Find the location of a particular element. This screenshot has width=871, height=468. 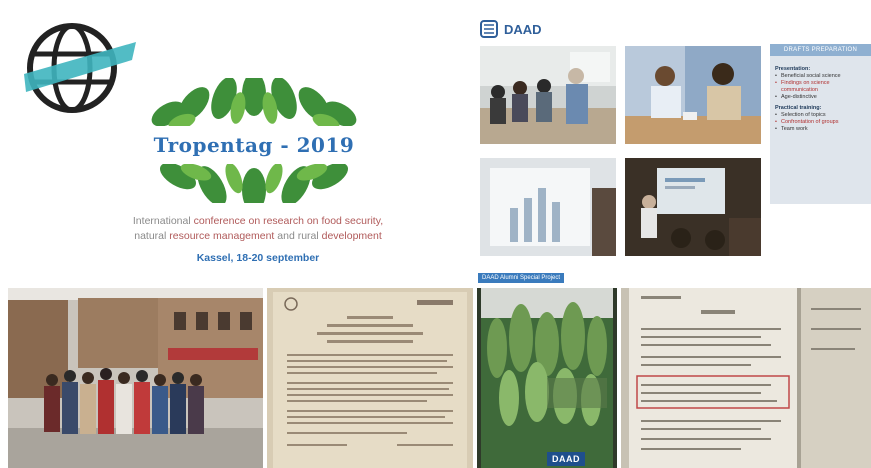

letter-image is located at coordinates (370, 378).